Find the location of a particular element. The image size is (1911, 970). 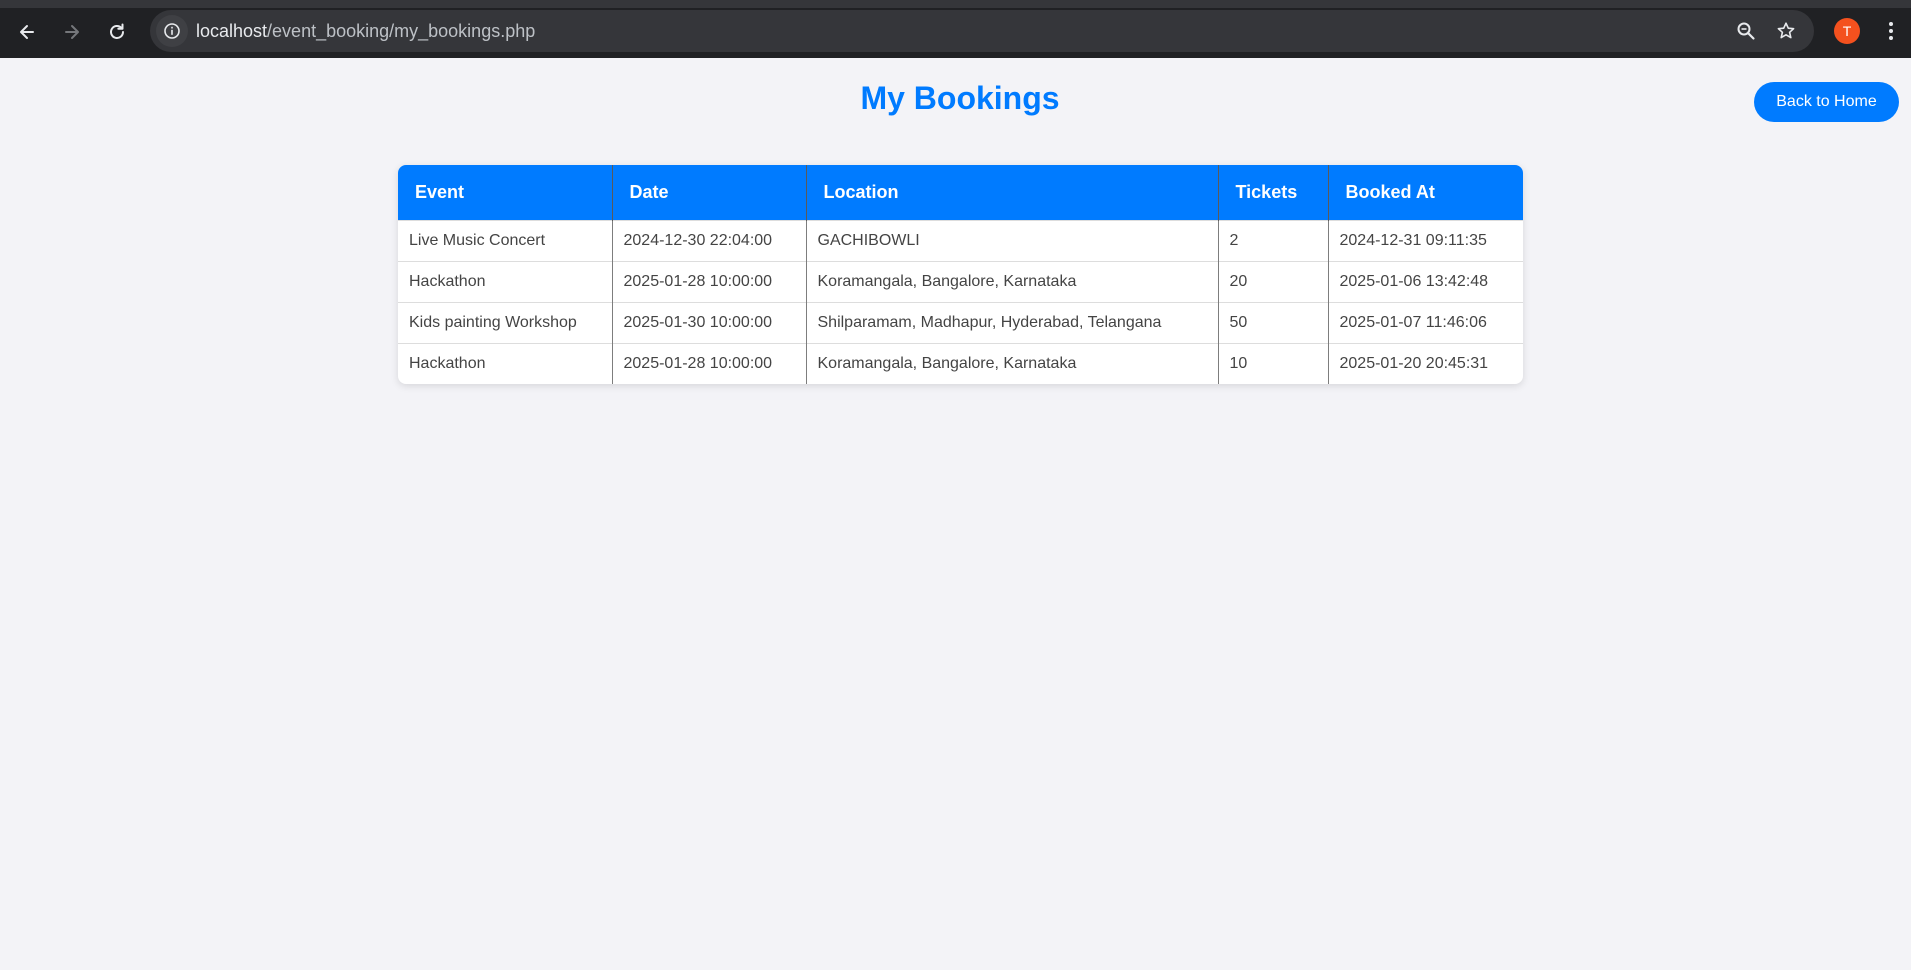

header-event: Event is located at coordinates (505, 193).